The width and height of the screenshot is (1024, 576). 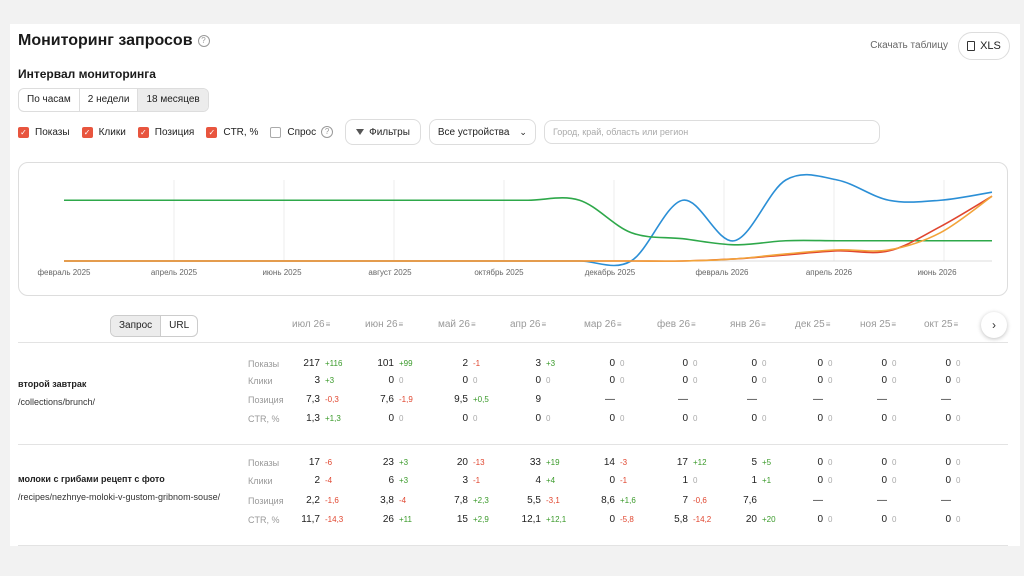 I want to click on series-line, so click(x=527, y=221).